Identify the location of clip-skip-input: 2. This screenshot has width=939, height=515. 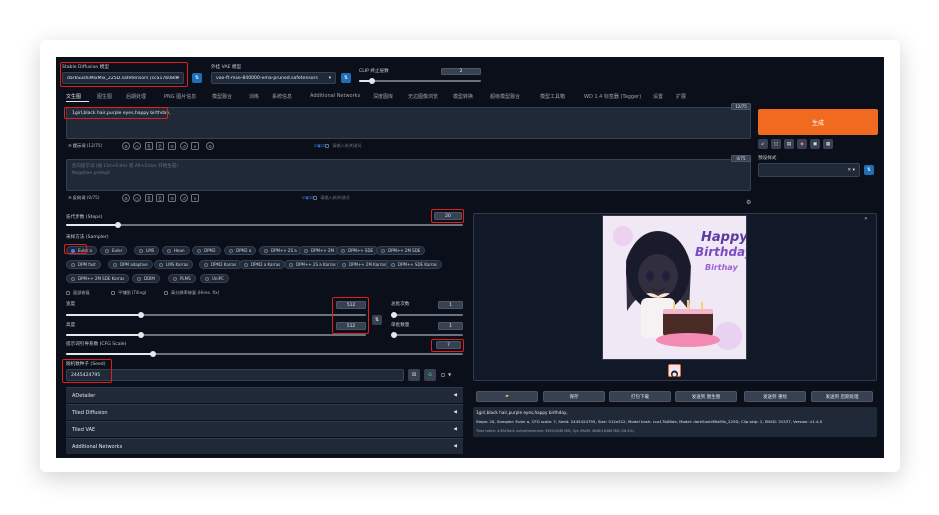
(461, 71).